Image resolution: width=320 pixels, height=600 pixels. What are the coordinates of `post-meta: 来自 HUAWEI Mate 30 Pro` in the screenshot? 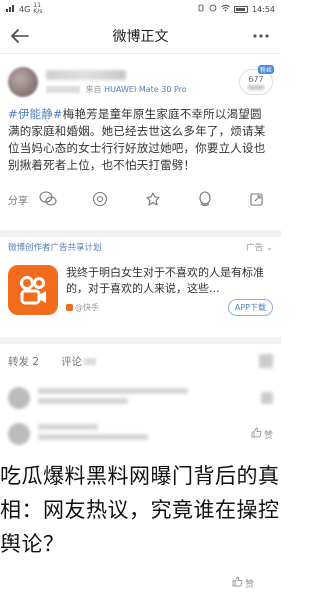 It's located at (142, 89).